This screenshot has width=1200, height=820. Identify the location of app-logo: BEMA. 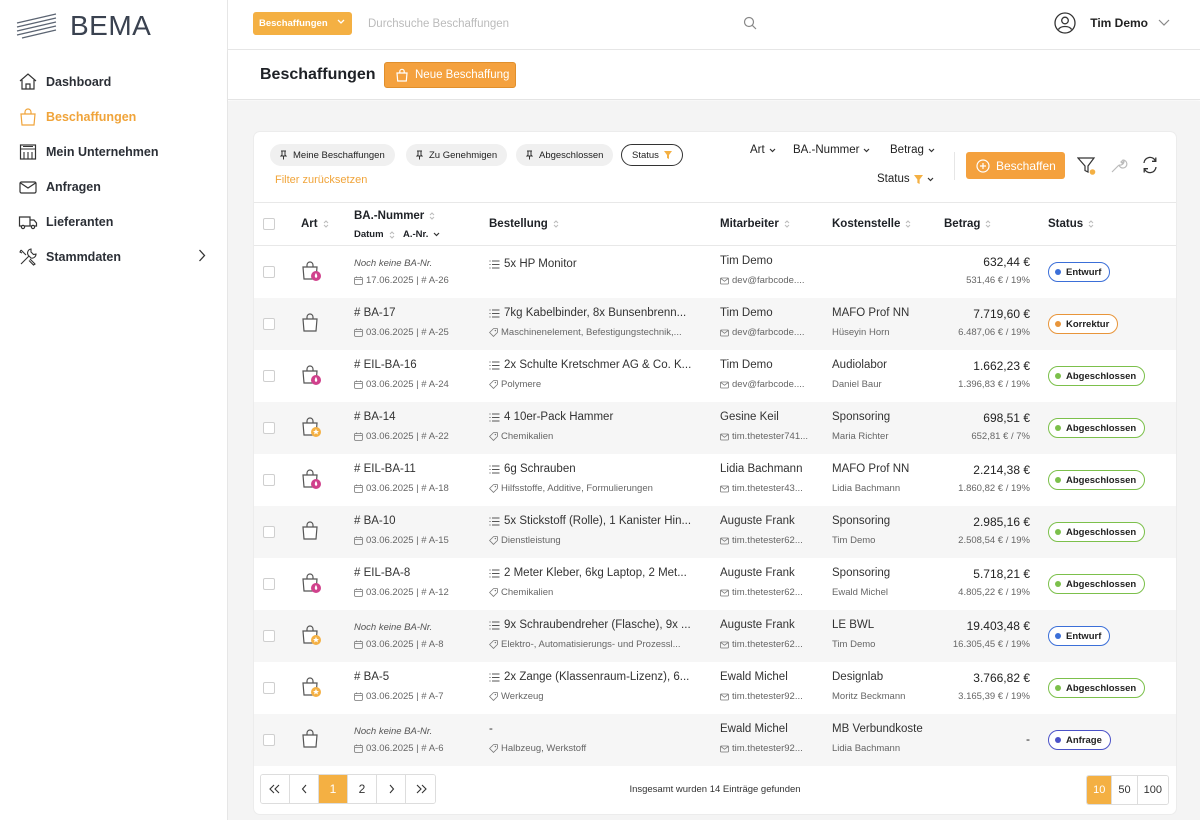
(83, 26).